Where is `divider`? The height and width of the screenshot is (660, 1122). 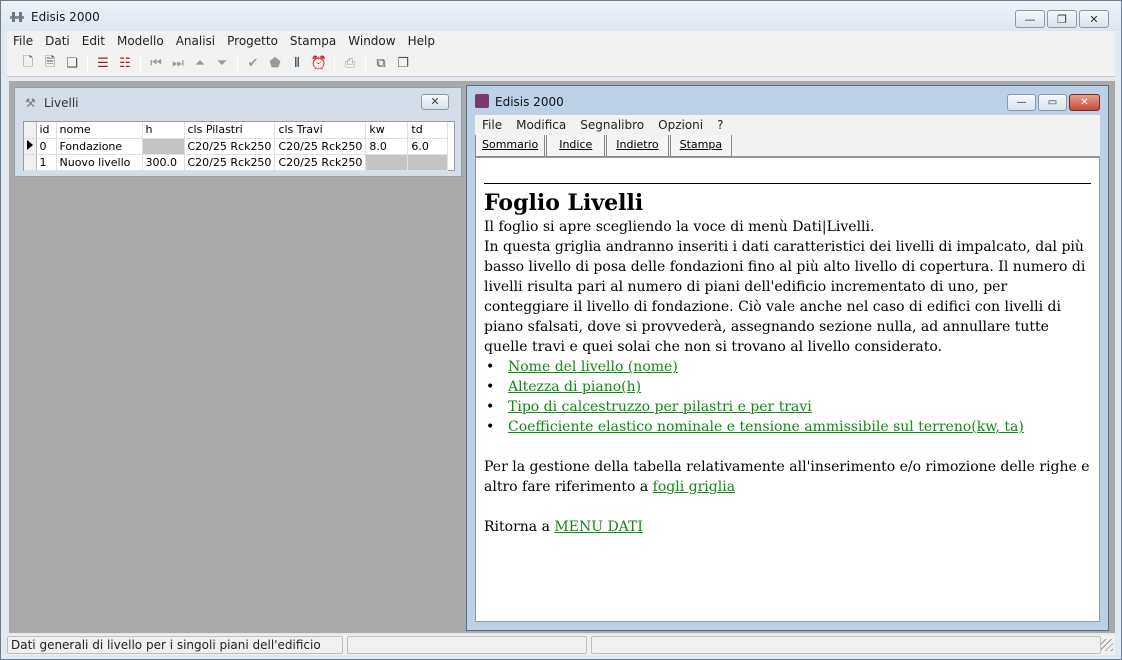 divider is located at coordinates (787, 183).